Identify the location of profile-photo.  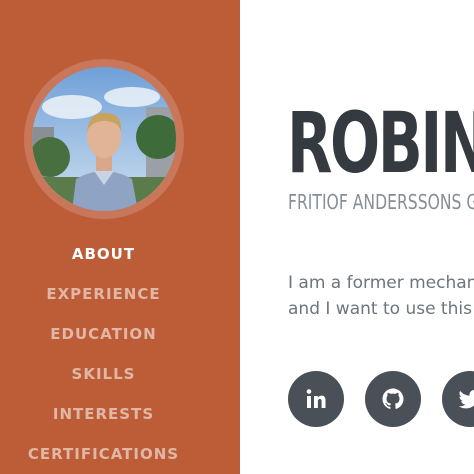
(104, 139).